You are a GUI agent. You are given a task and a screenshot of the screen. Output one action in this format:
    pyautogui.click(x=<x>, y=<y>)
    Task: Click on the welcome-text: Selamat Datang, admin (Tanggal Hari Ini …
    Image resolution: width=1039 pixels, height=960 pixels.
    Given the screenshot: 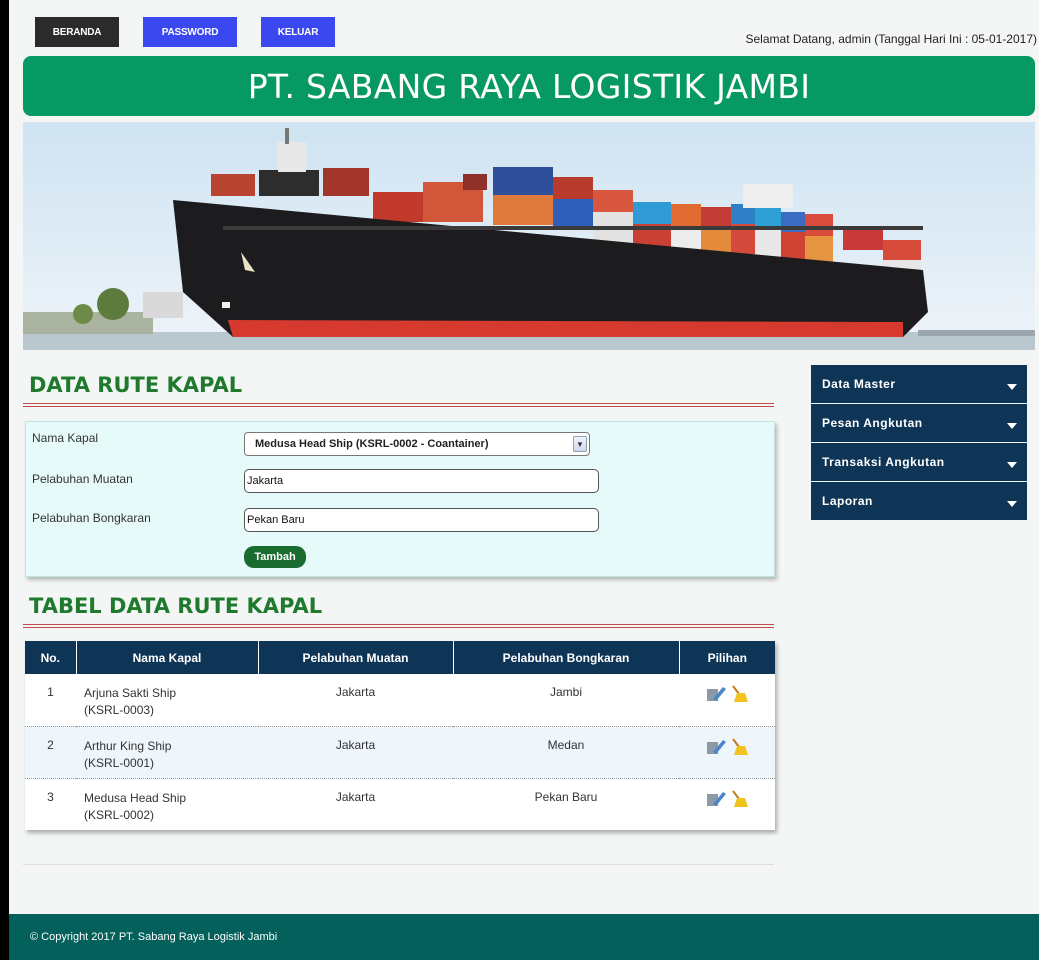 What is the action you would take?
    pyautogui.click(x=891, y=39)
    